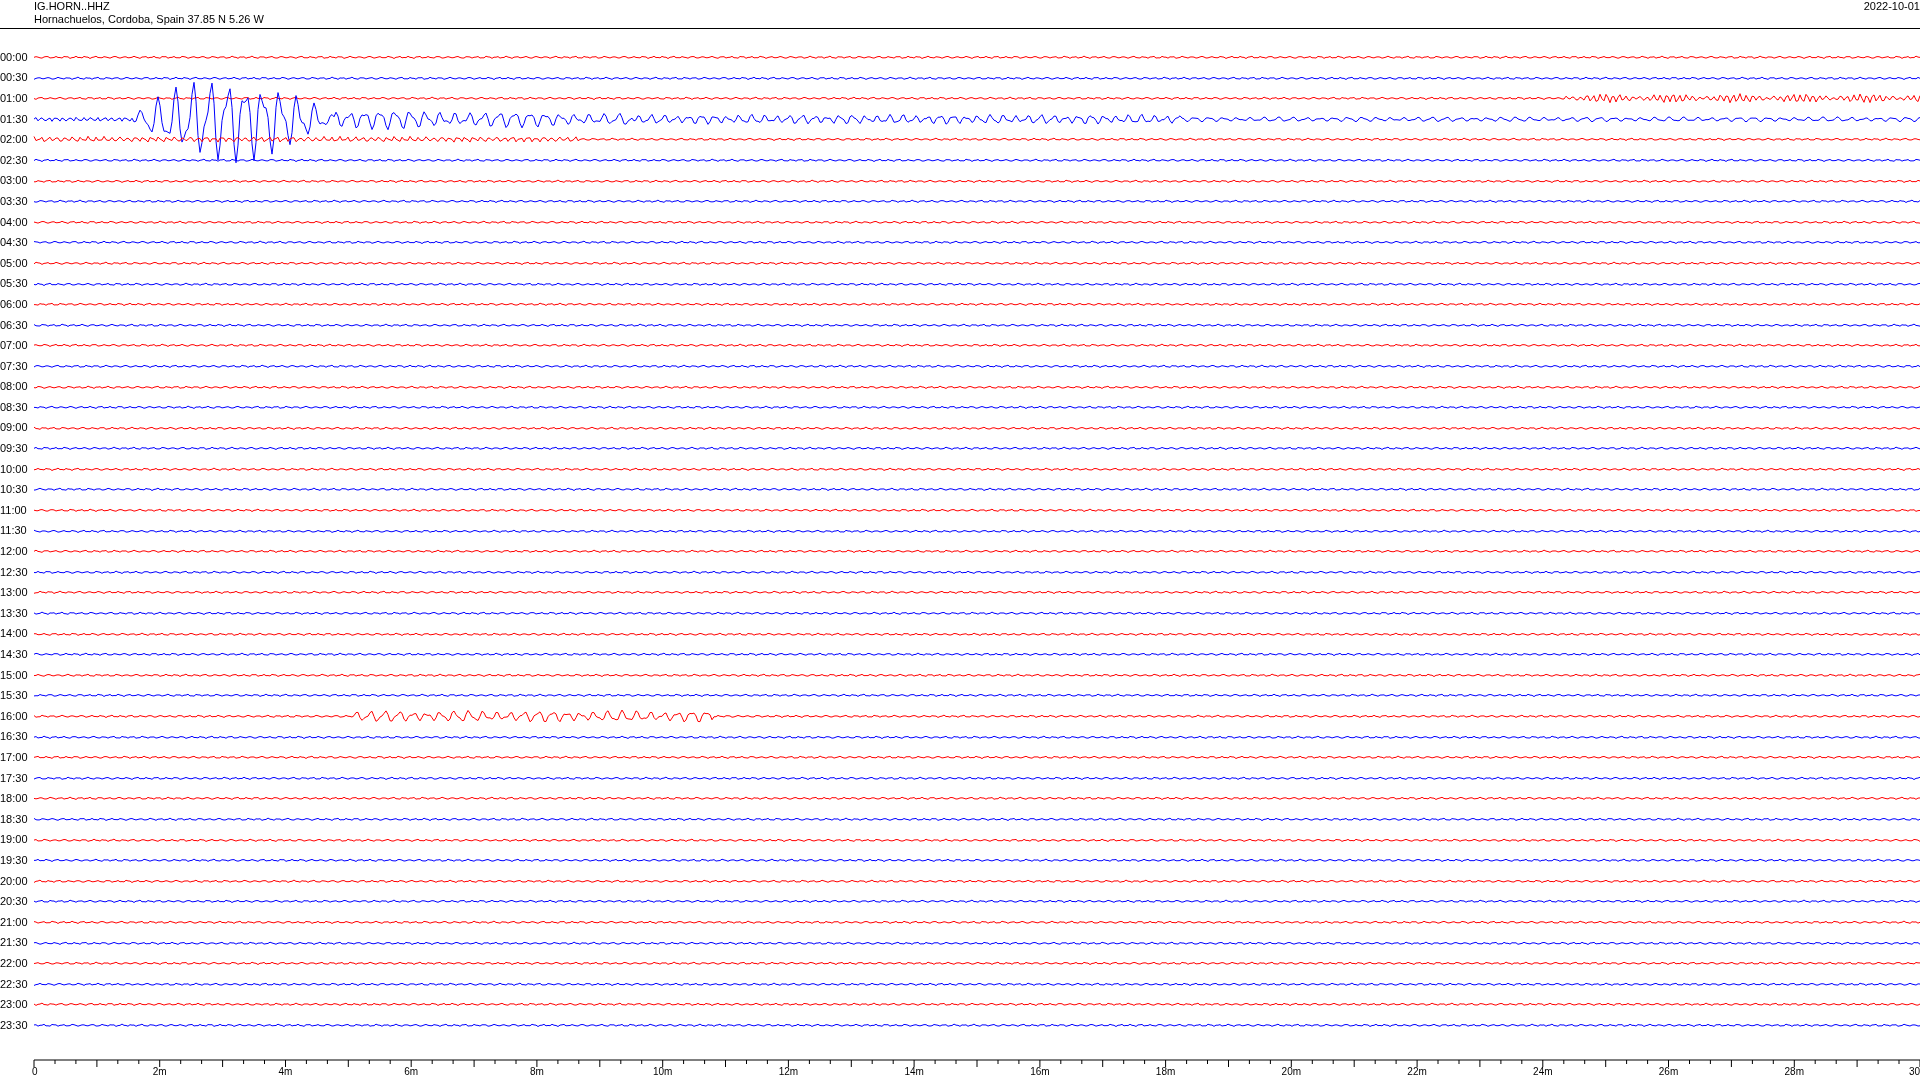 This screenshot has height=1080, width=1920. What do you see at coordinates (14, 881) in the screenshot?
I see `hour-label: 20:00` at bounding box center [14, 881].